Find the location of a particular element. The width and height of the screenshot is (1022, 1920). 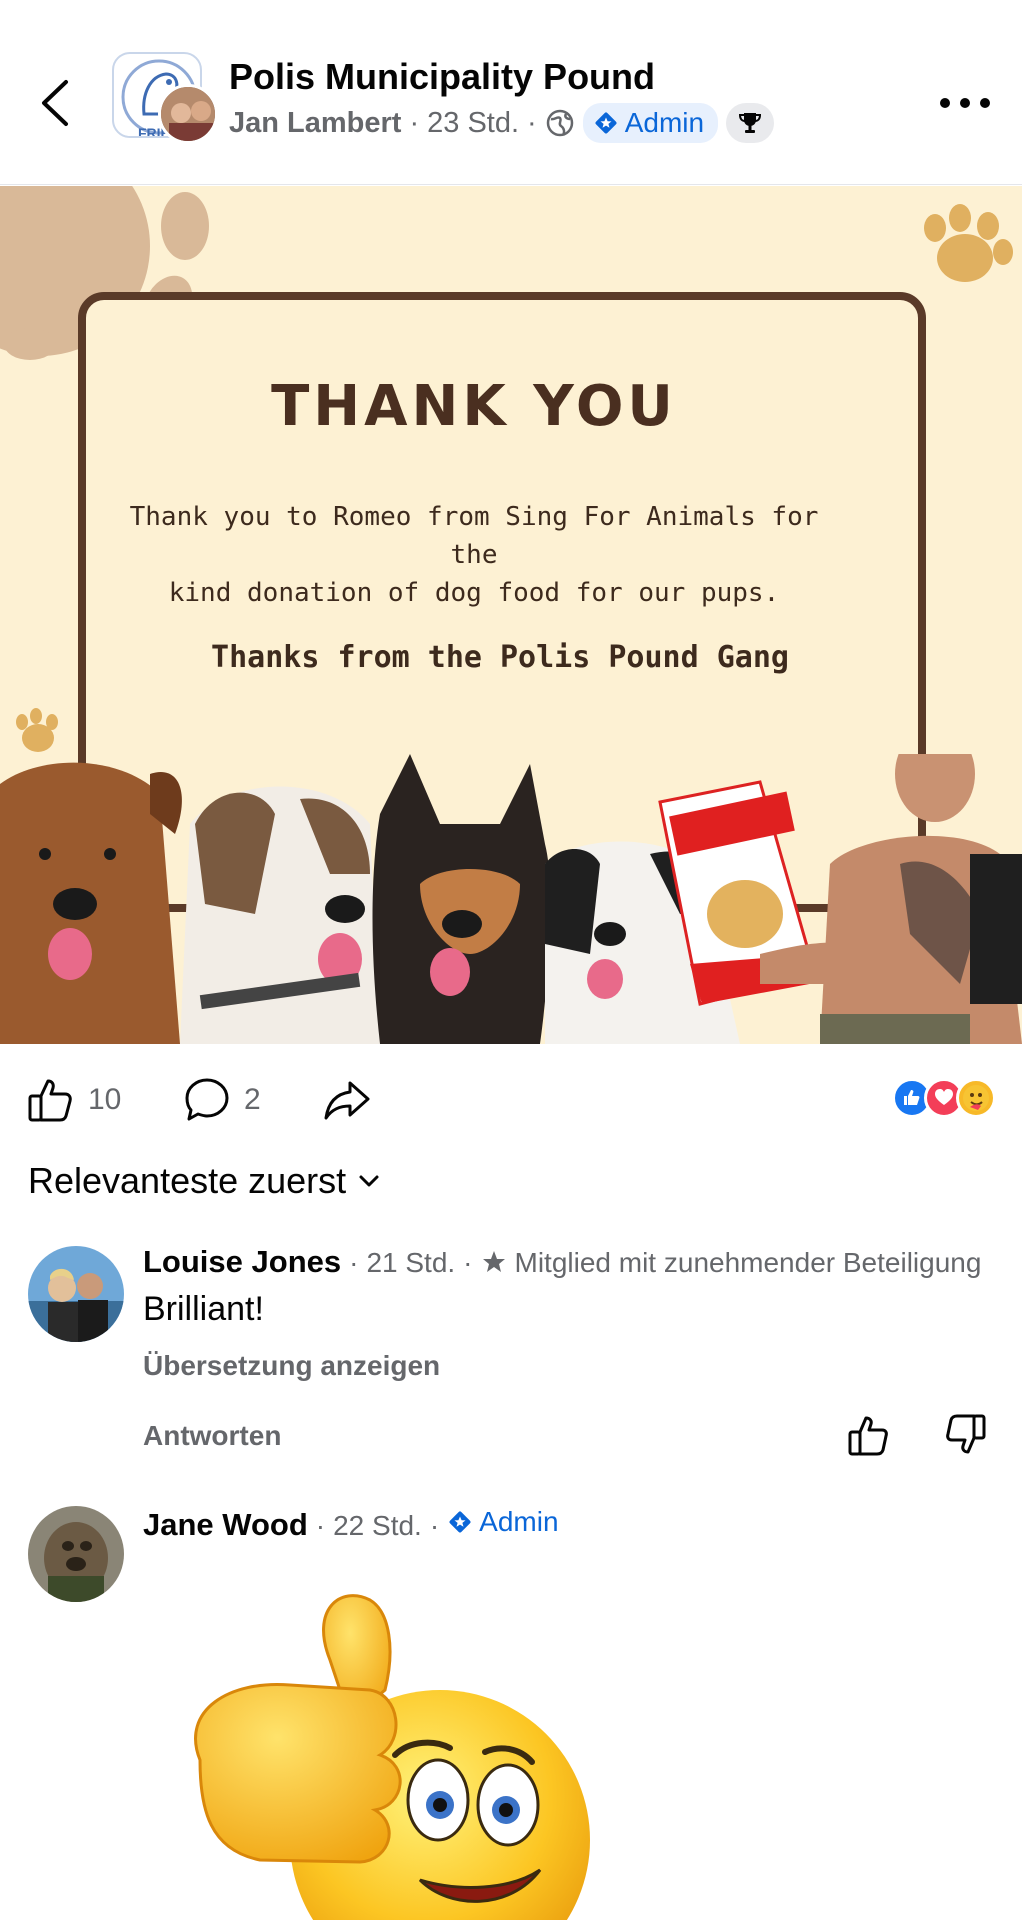

comment-button: 2 is located at coordinates (221, 1100).